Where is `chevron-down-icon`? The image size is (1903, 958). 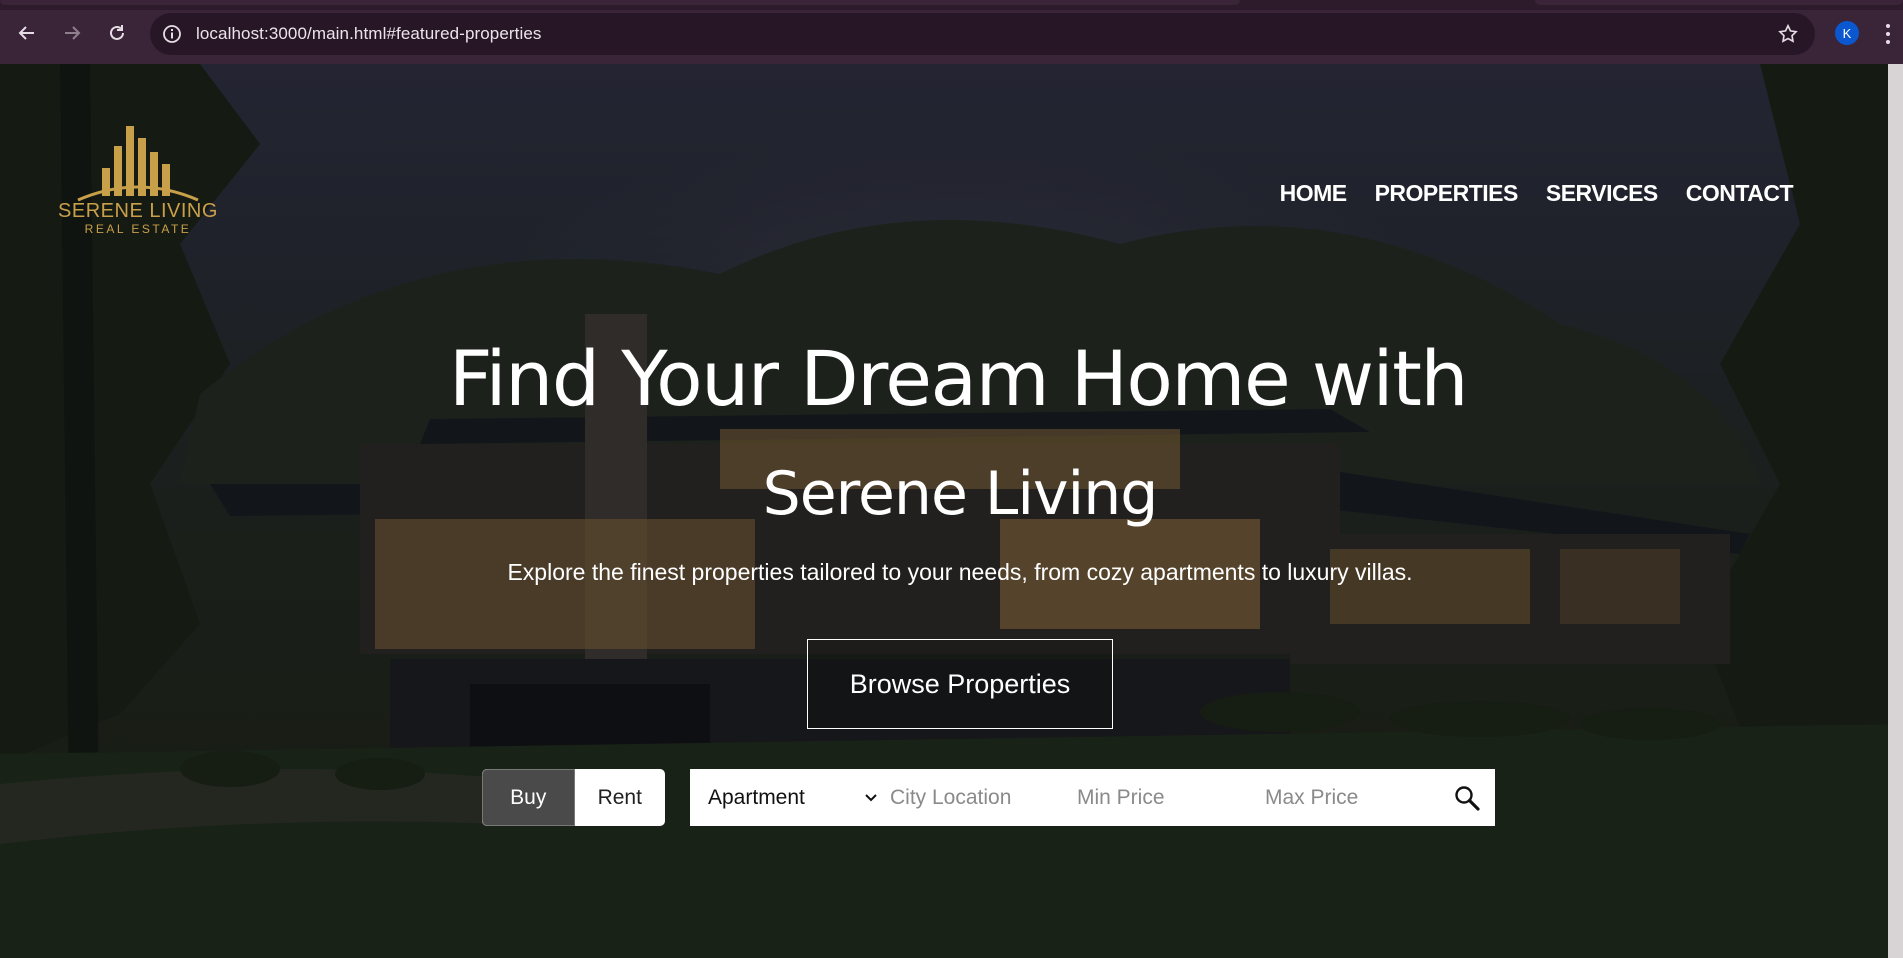
chevron-down-icon is located at coordinates (871, 798).